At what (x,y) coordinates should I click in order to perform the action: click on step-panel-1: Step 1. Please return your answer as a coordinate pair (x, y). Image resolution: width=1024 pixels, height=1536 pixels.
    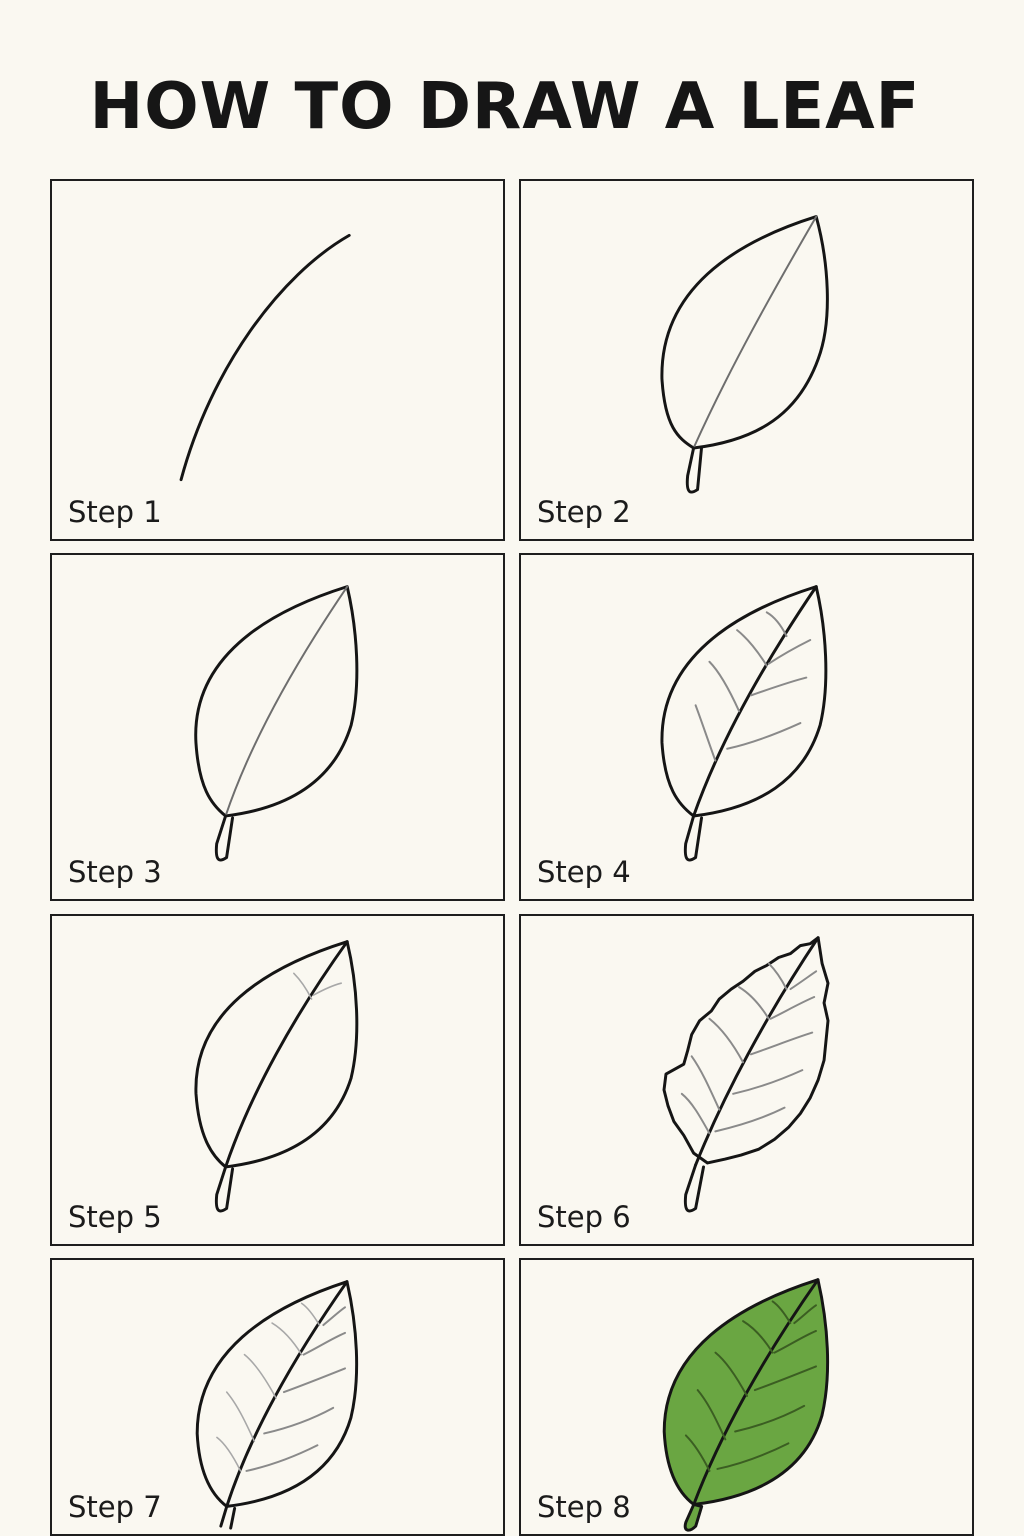
    Looking at the image, I should click on (277, 360).